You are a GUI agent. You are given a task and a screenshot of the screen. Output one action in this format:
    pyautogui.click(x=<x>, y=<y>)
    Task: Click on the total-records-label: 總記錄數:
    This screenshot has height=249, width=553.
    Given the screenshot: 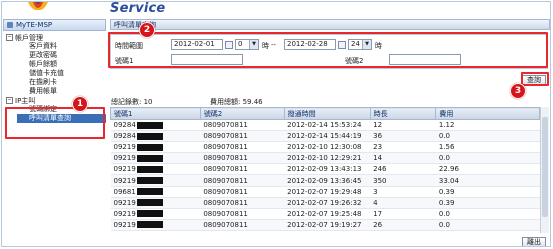 What is the action you would take?
    pyautogui.click(x=126, y=102)
    